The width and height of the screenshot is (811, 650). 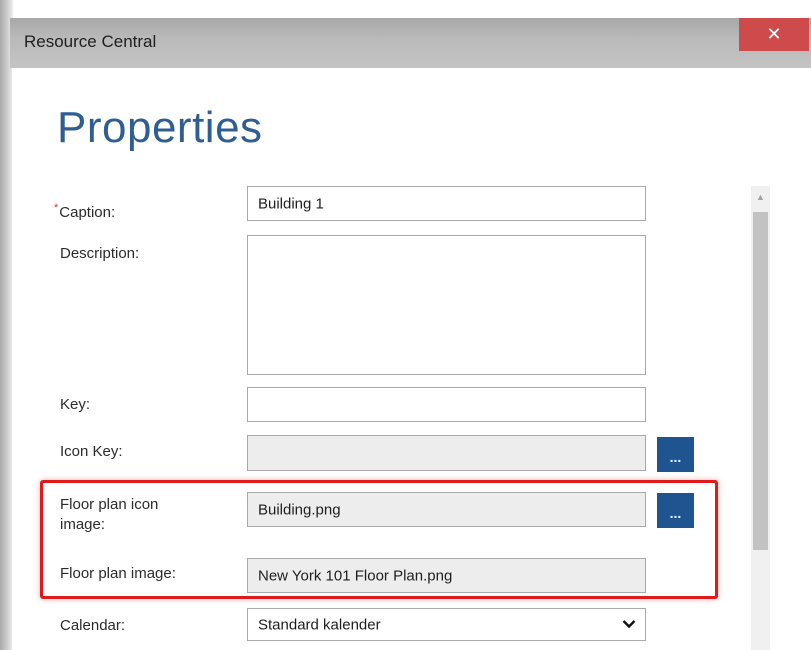 I want to click on floor-plan-image-field: New York 101 Floor Plan.png, so click(x=446, y=575).